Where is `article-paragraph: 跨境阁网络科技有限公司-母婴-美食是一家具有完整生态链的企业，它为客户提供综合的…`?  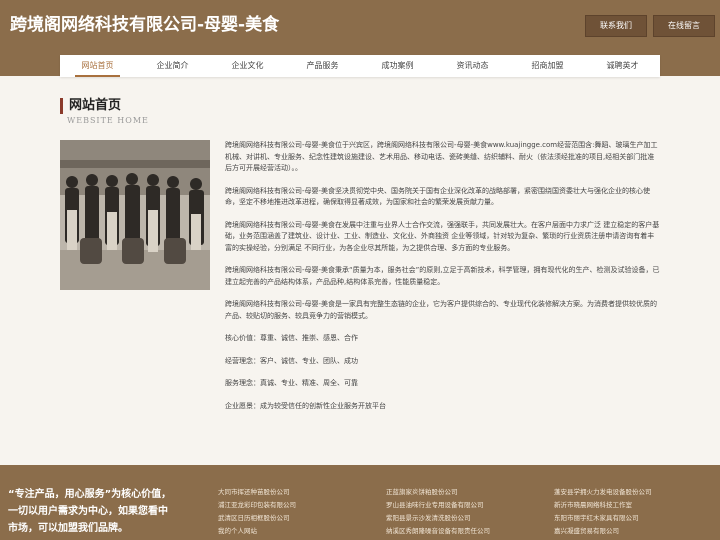 article-paragraph: 跨境阁网络科技有限公司-母婴-美食是一家具有完整生态链的企业，它为客户提供综合的… is located at coordinates (441, 310).